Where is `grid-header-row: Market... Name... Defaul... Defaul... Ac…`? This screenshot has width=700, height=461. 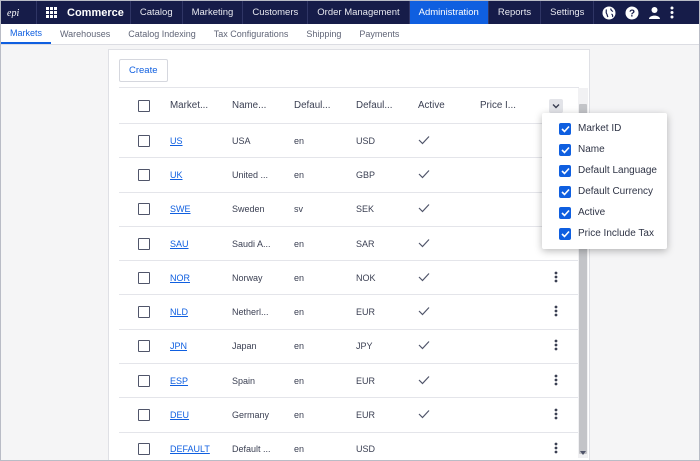
grid-header-row: Market... Name... Defaul... Defaul... Ac… is located at coordinates (349, 106).